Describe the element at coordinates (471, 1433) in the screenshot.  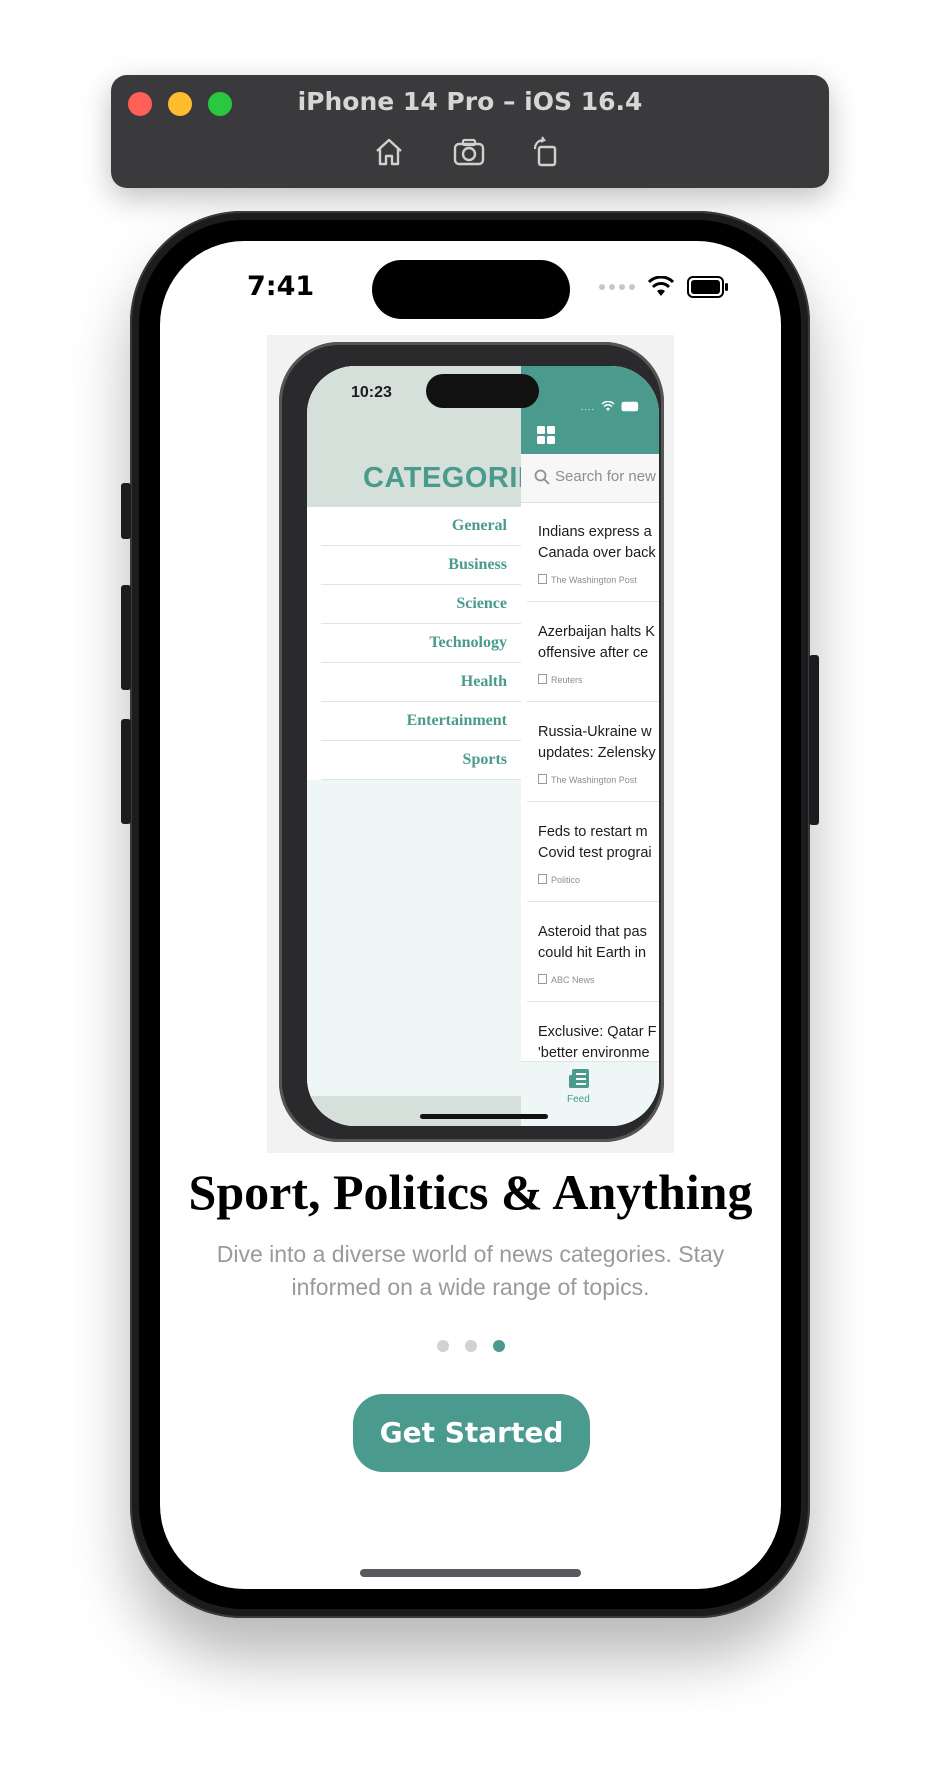
I see `get-started-button: Get Started` at that location.